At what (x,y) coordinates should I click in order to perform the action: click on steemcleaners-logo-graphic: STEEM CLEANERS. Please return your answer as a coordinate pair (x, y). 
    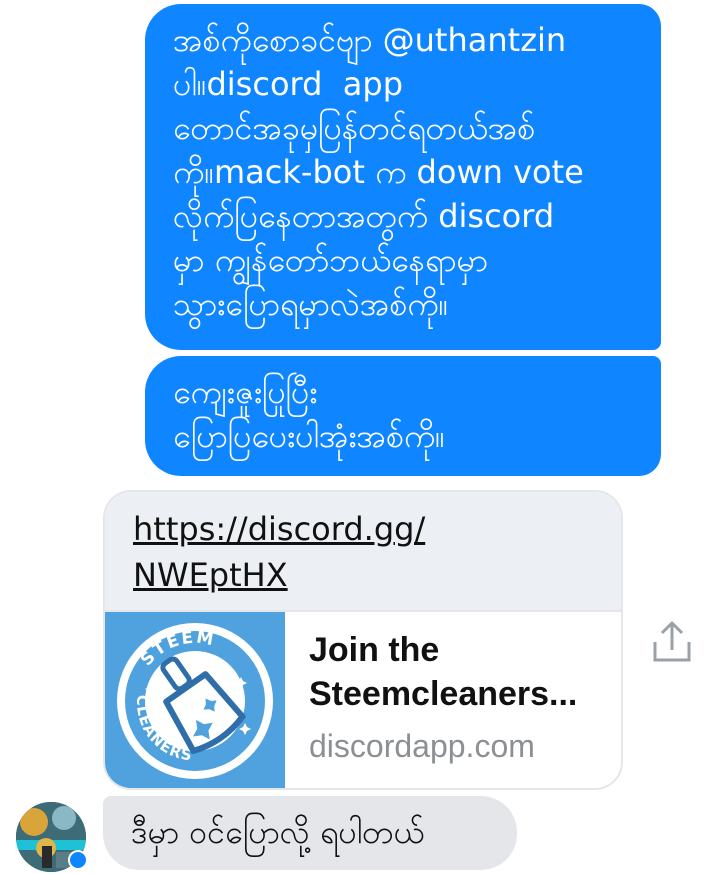
    Looking at the image, I should click on (195, 701).